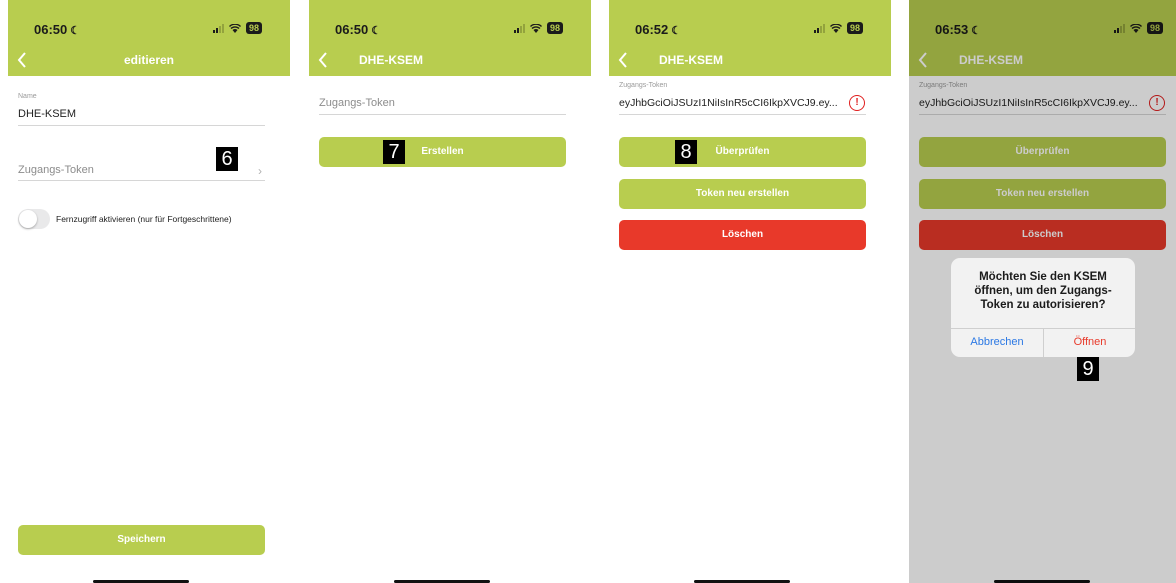 This screenshot has height=583, width=1176. Describe the element at coordinates (28, 219) in the screenshot. I see `toggle-knob` at that location.